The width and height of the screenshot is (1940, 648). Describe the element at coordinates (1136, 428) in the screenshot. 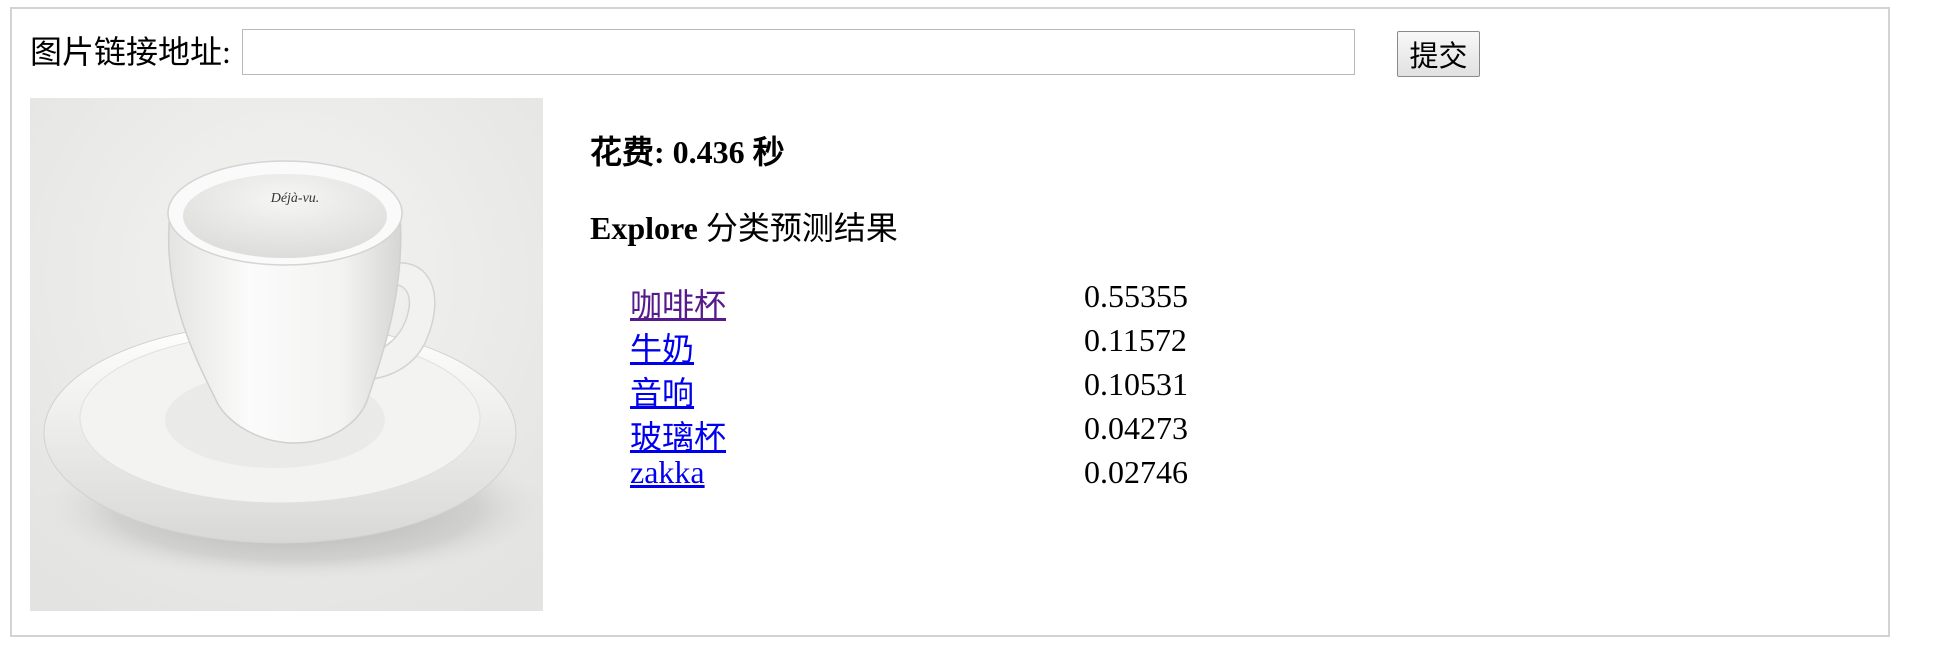

I see `prediction-score: 0.04273` at that location.